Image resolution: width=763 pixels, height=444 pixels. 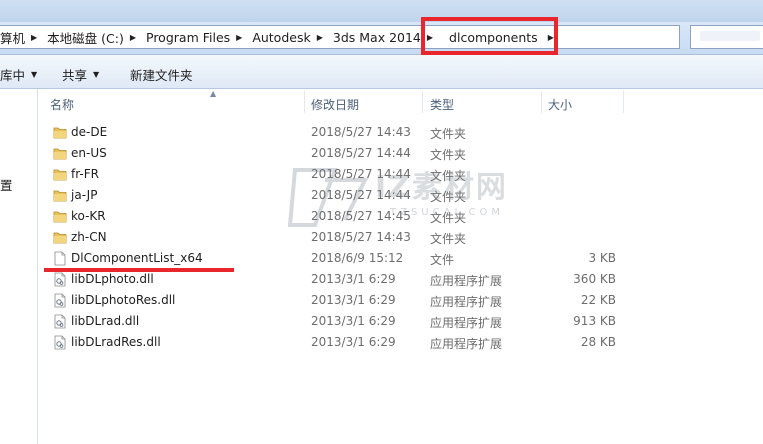 What do you see at coordinates (13, 75) in the screenshot?
I see `include-in-library-label: 库中` at bounding box center [13, 75].